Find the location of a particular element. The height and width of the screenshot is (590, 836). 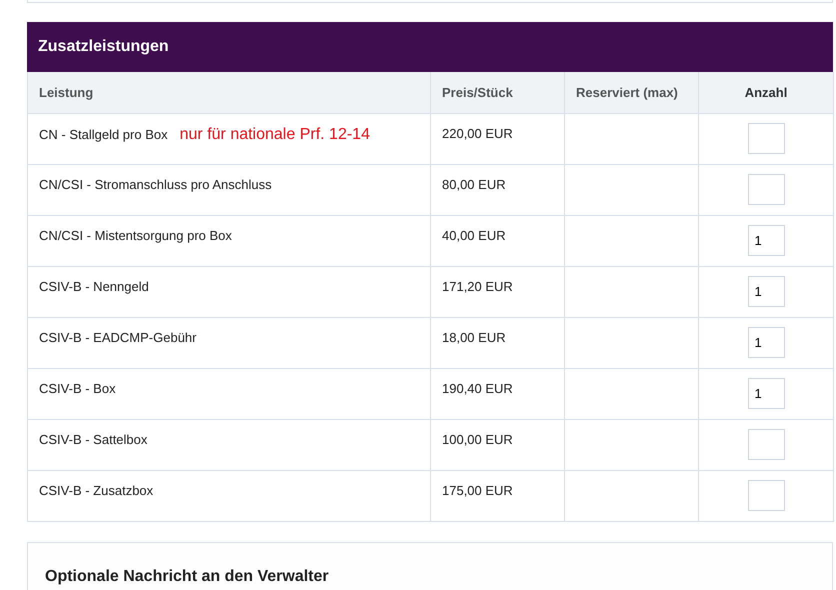

service-name: CSIV-B - Box is located at coordinates (77, 388).